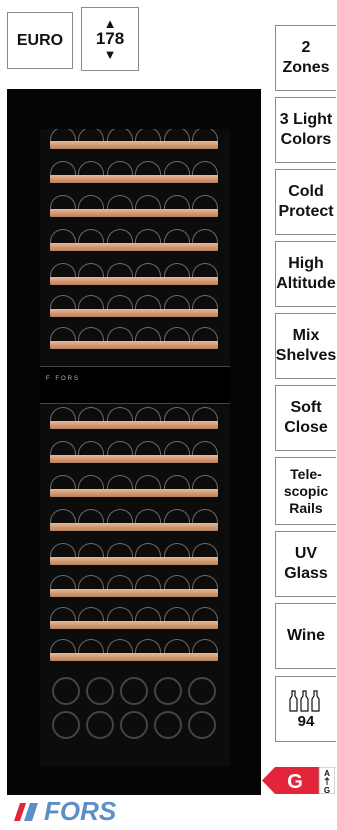 The width and height of the screenshot is (337, 830). Describe the element at coordinates (306, 283) in the screenshot. I see `feature-line: Altitude` at that location.